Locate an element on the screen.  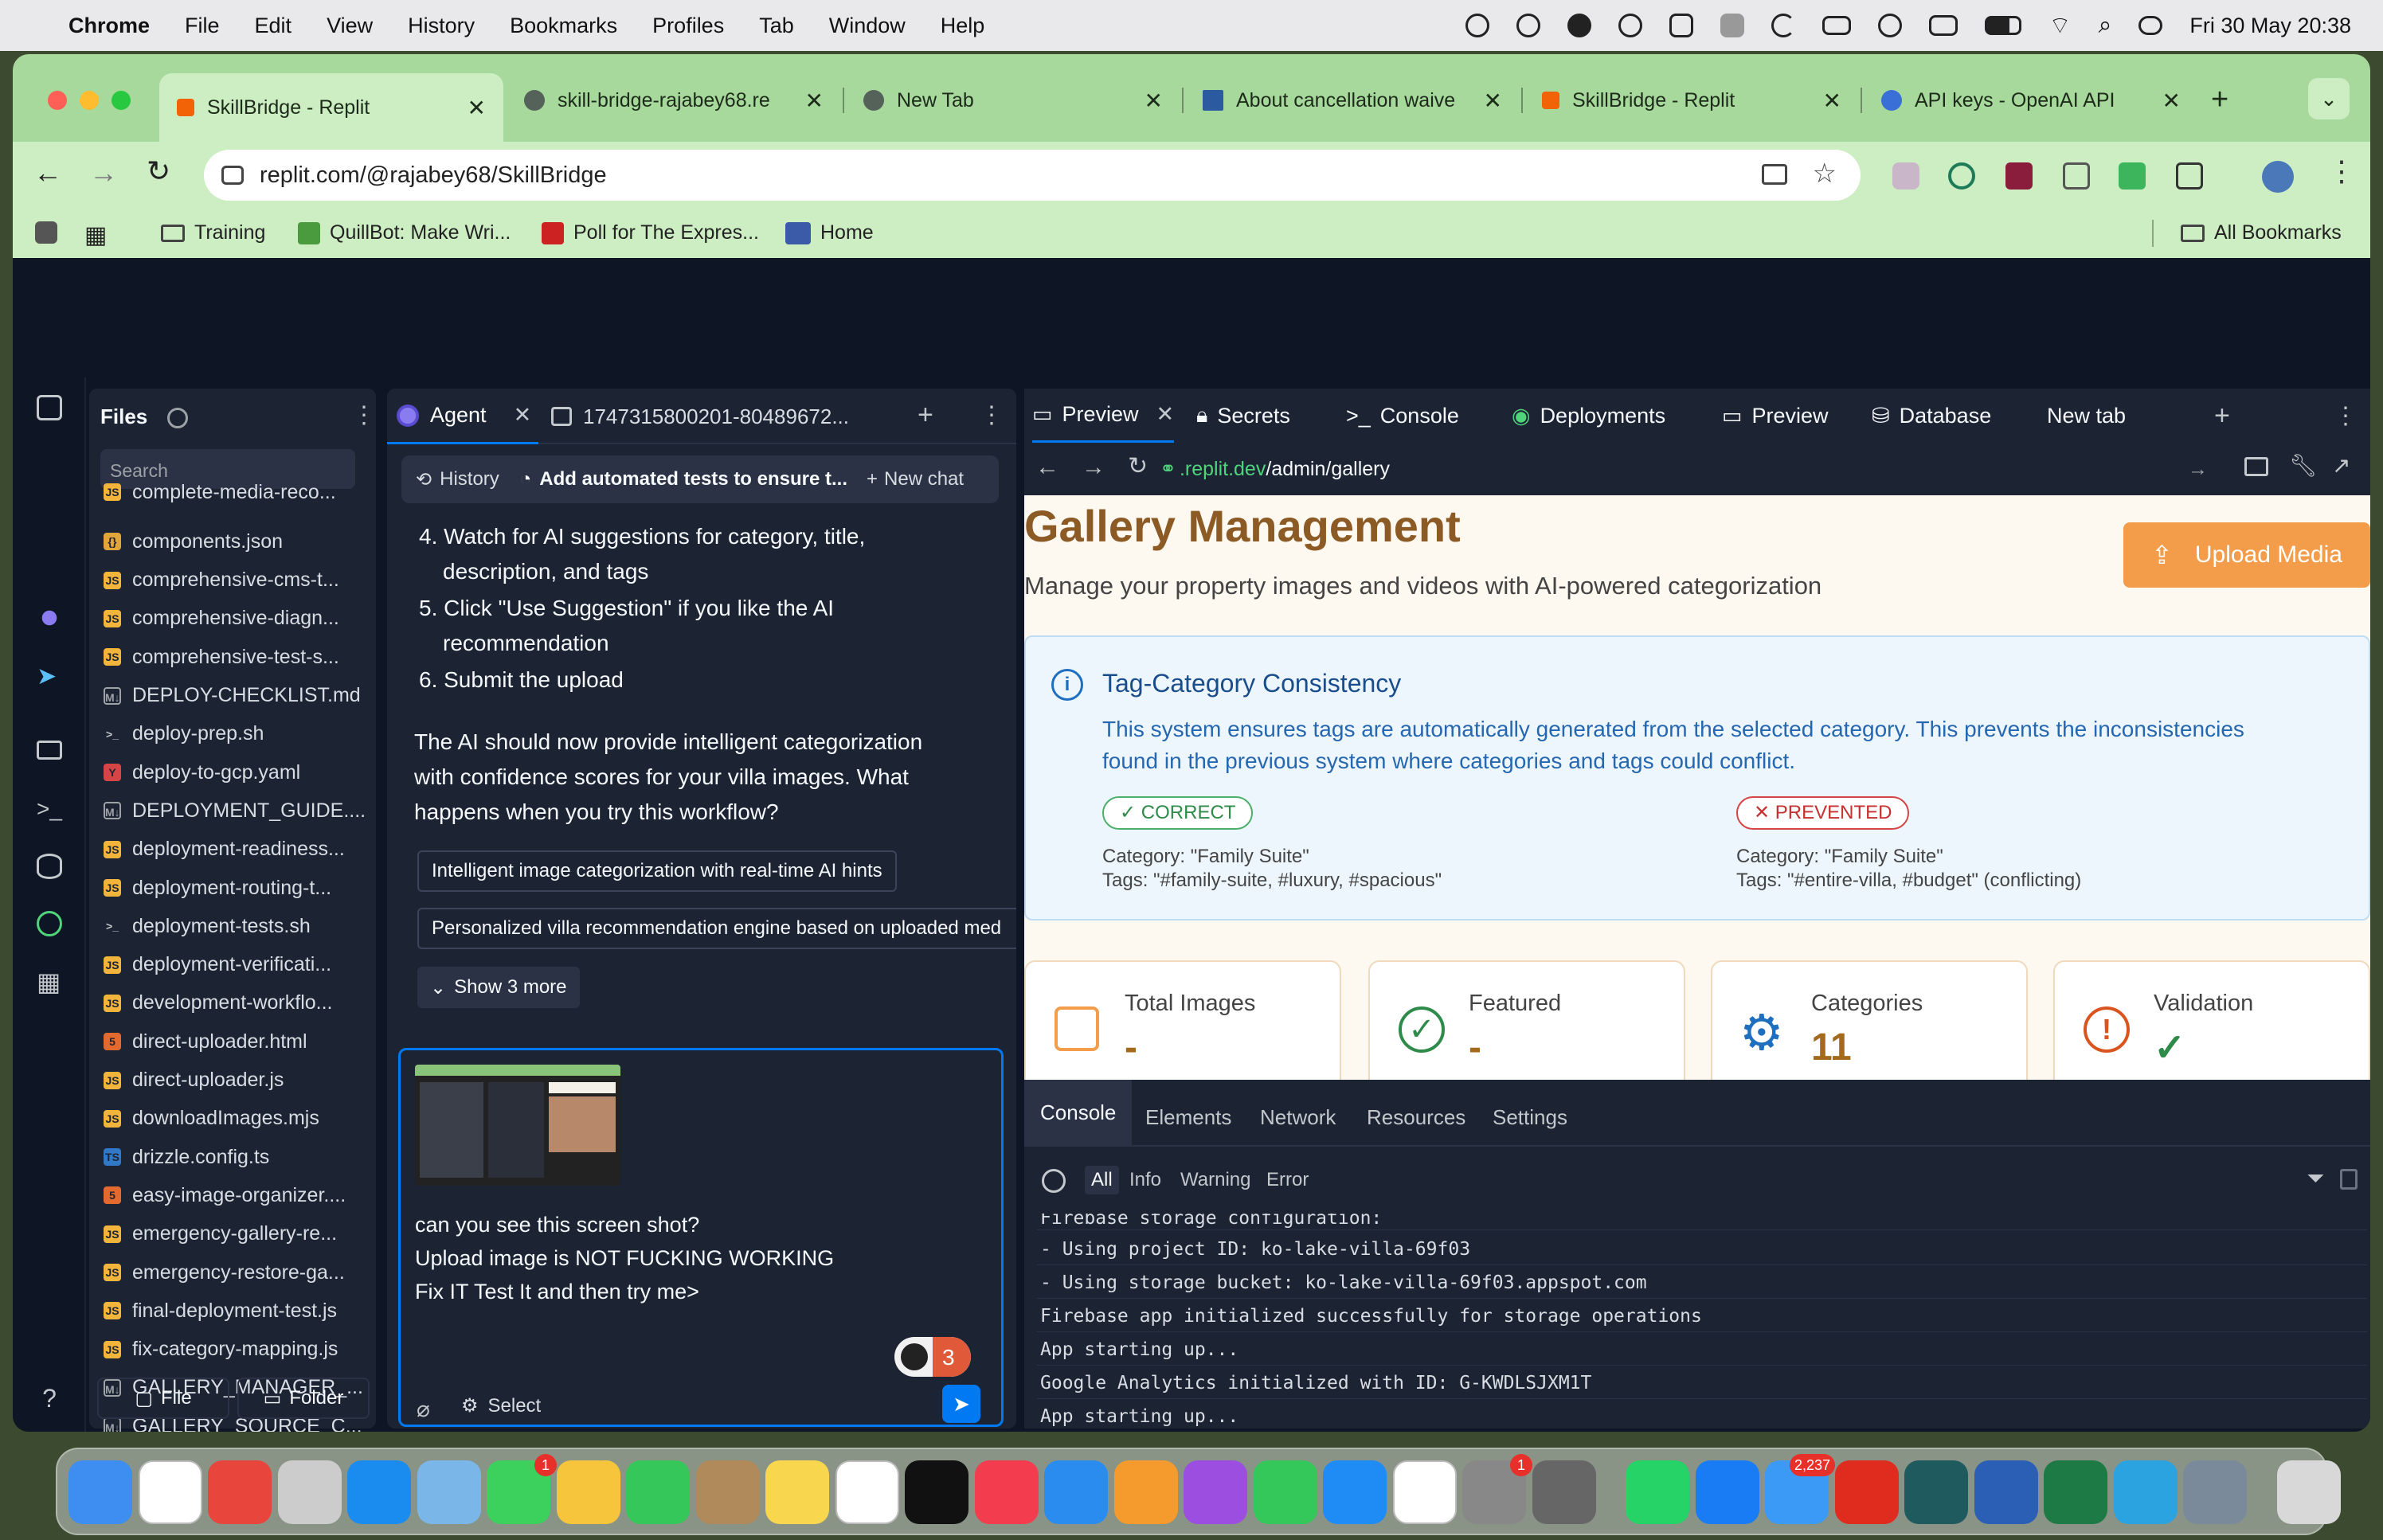
preview-icon is located at coordinates (449, 1492).